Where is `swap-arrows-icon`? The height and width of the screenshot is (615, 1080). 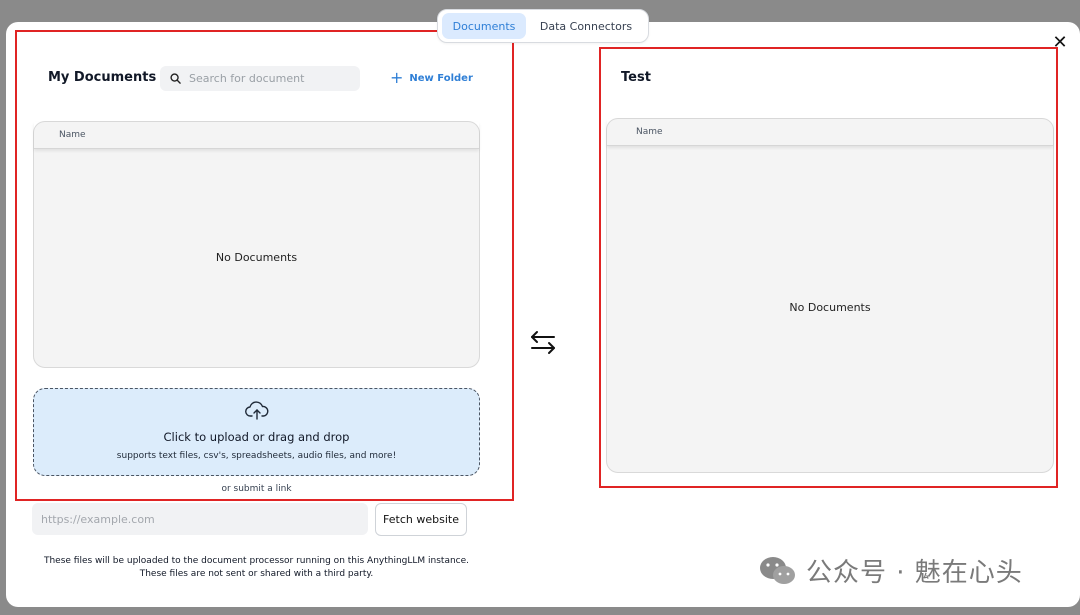 swap-arrows-icon is located at coordinates (543, 342).